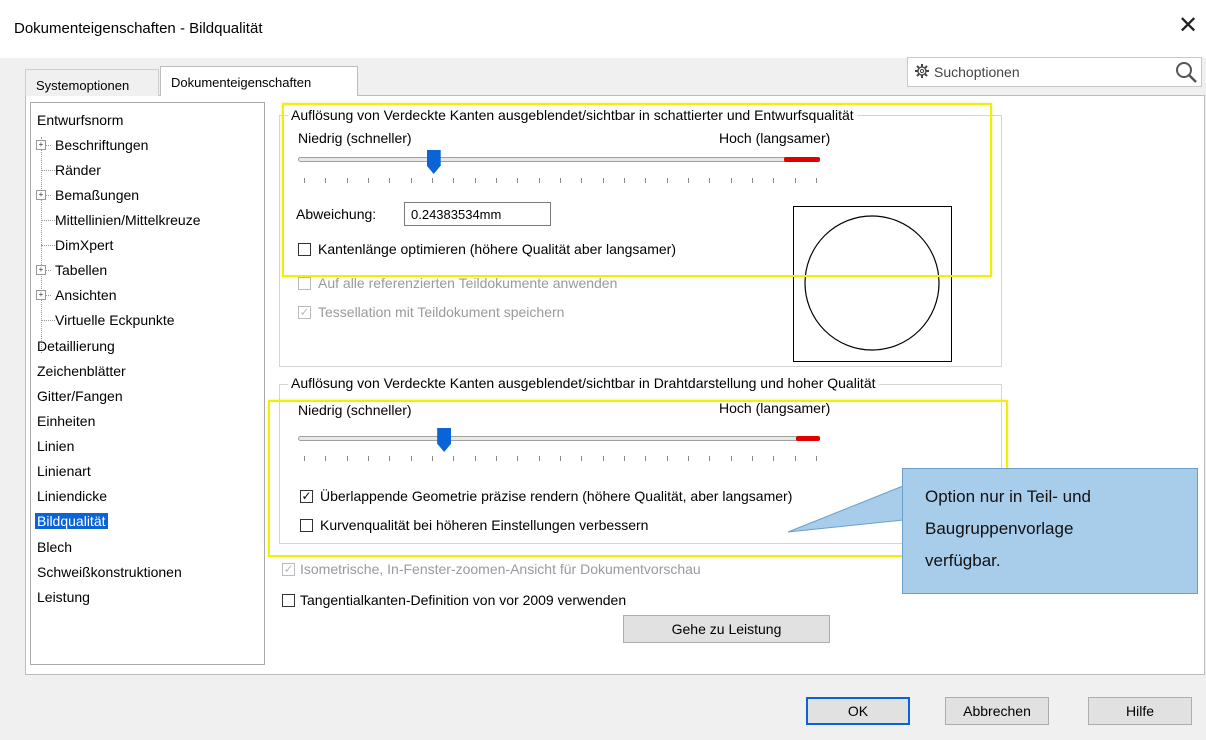  Describe the element at coordinates (55, 446) in the screenshot. I see `tree-item-linien: Linien` at that location.